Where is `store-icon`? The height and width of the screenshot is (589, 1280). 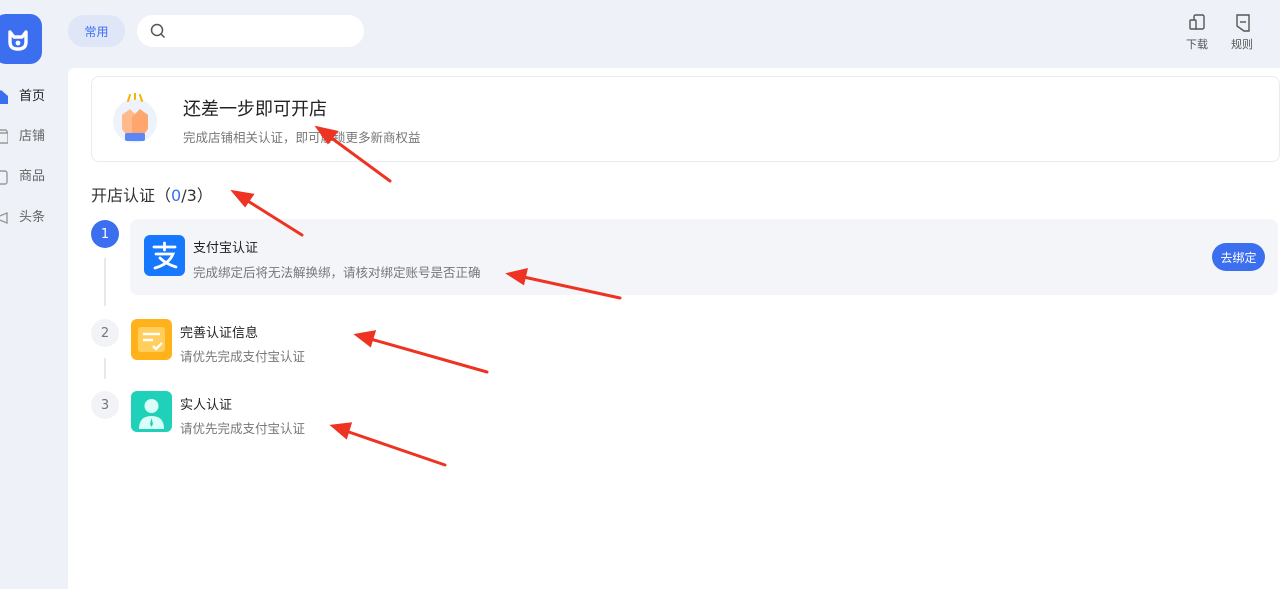
store-icon is located at coordinates (4, 136).